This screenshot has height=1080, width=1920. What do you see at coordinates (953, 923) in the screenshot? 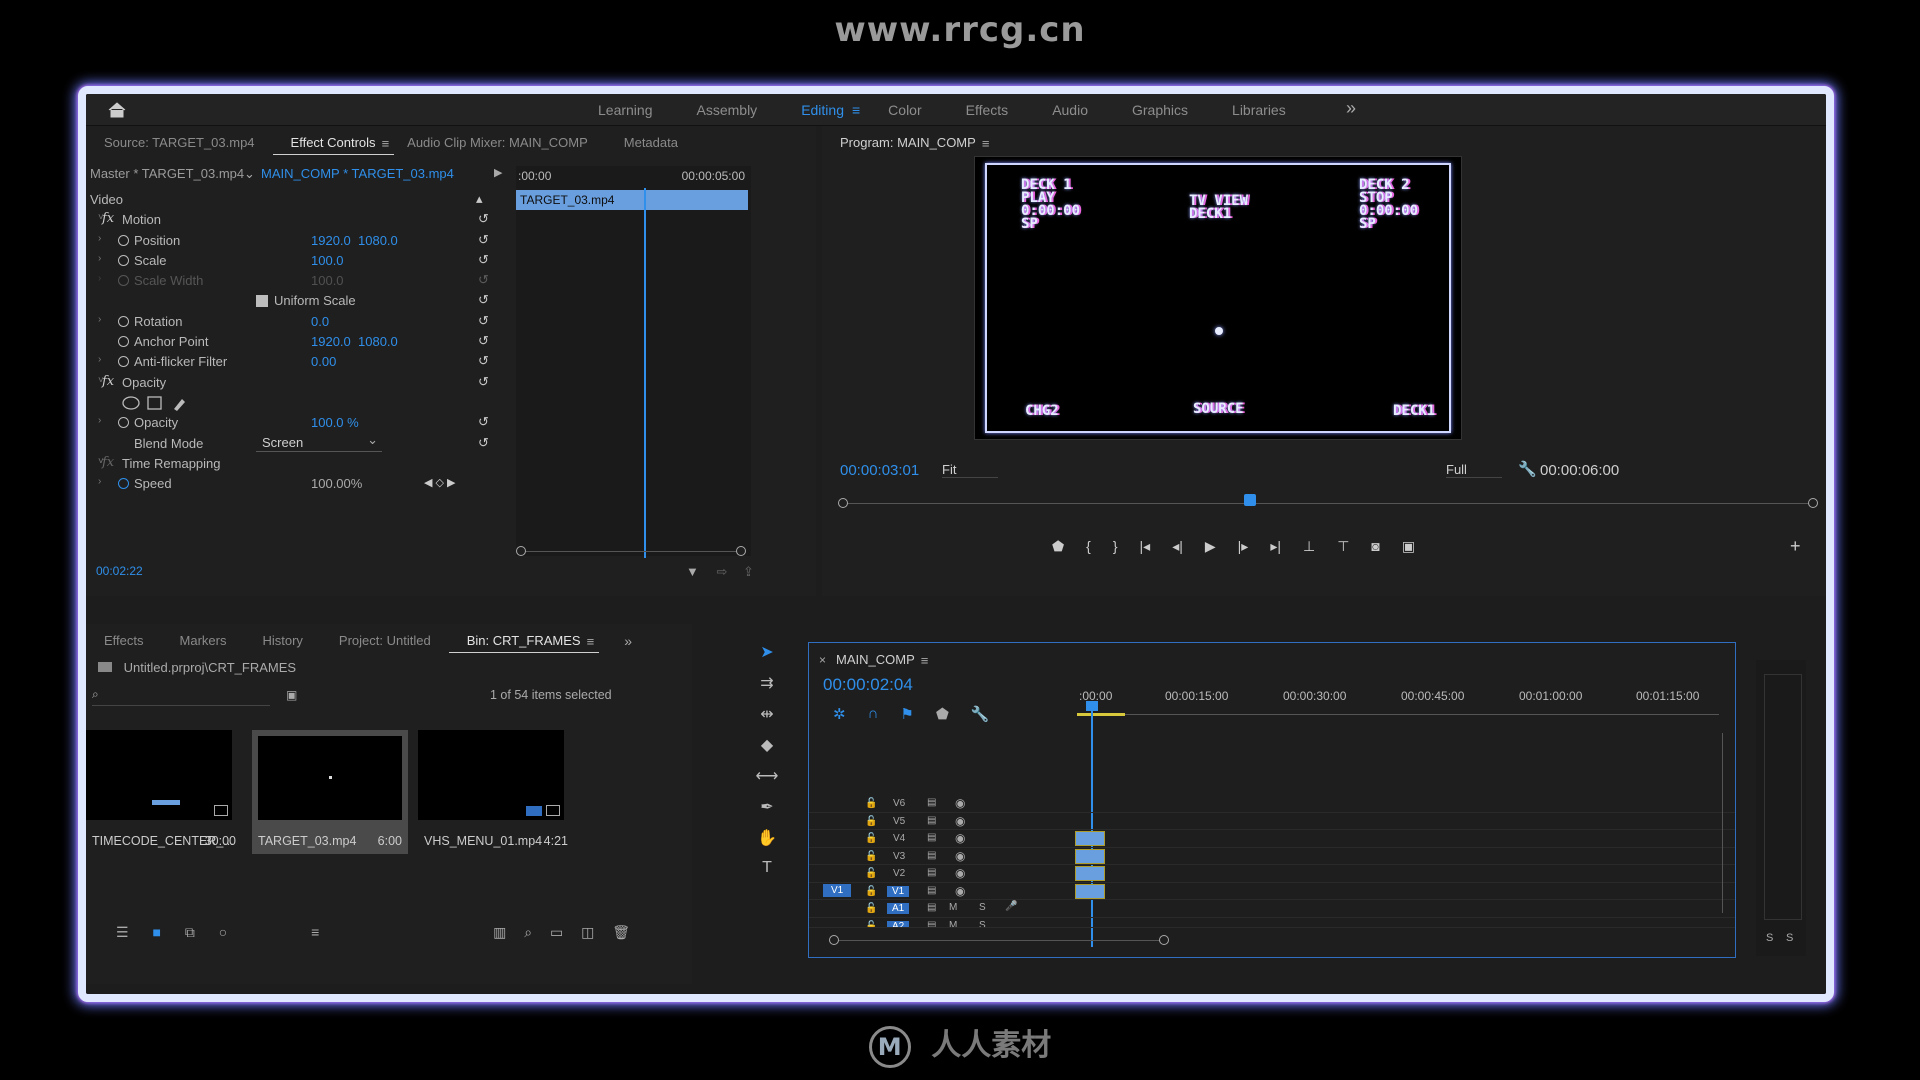
I see `mute-button: M` at bounding box center [953, 923].